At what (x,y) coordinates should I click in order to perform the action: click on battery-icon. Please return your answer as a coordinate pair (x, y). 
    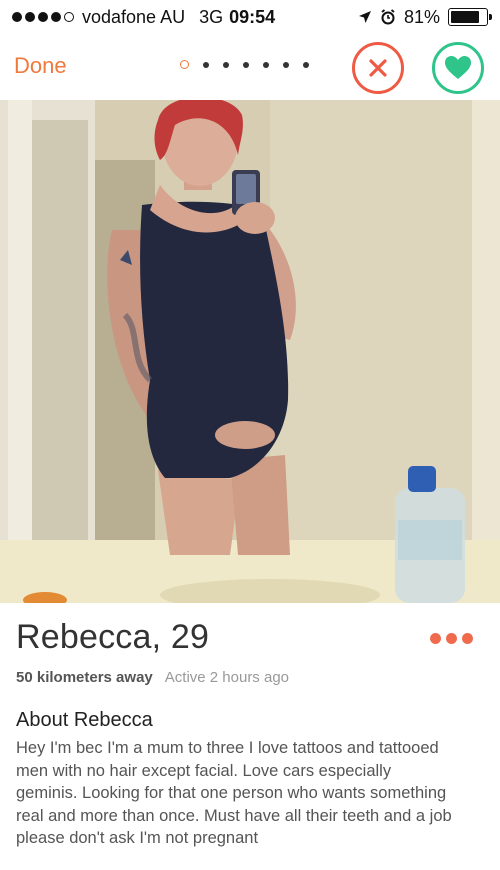
    Looking at the image, I should click on (470, 17).